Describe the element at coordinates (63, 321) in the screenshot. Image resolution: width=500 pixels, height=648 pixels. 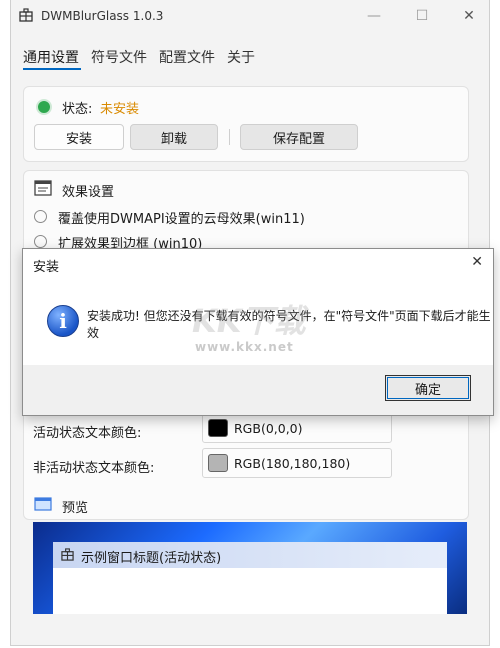
I see `info-icon: i` at that location.